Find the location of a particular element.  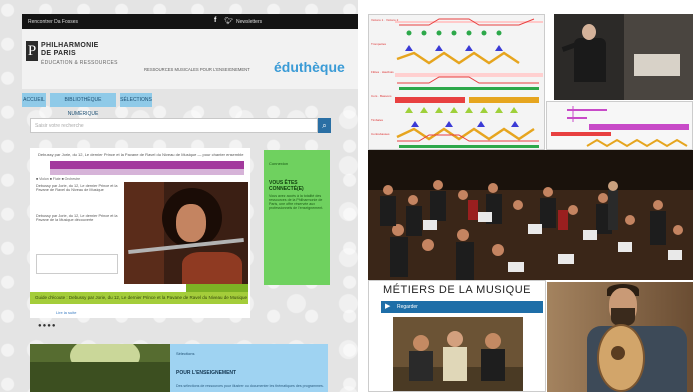

edutheque-logo: éduthèque is located at coordinates (309, 67).